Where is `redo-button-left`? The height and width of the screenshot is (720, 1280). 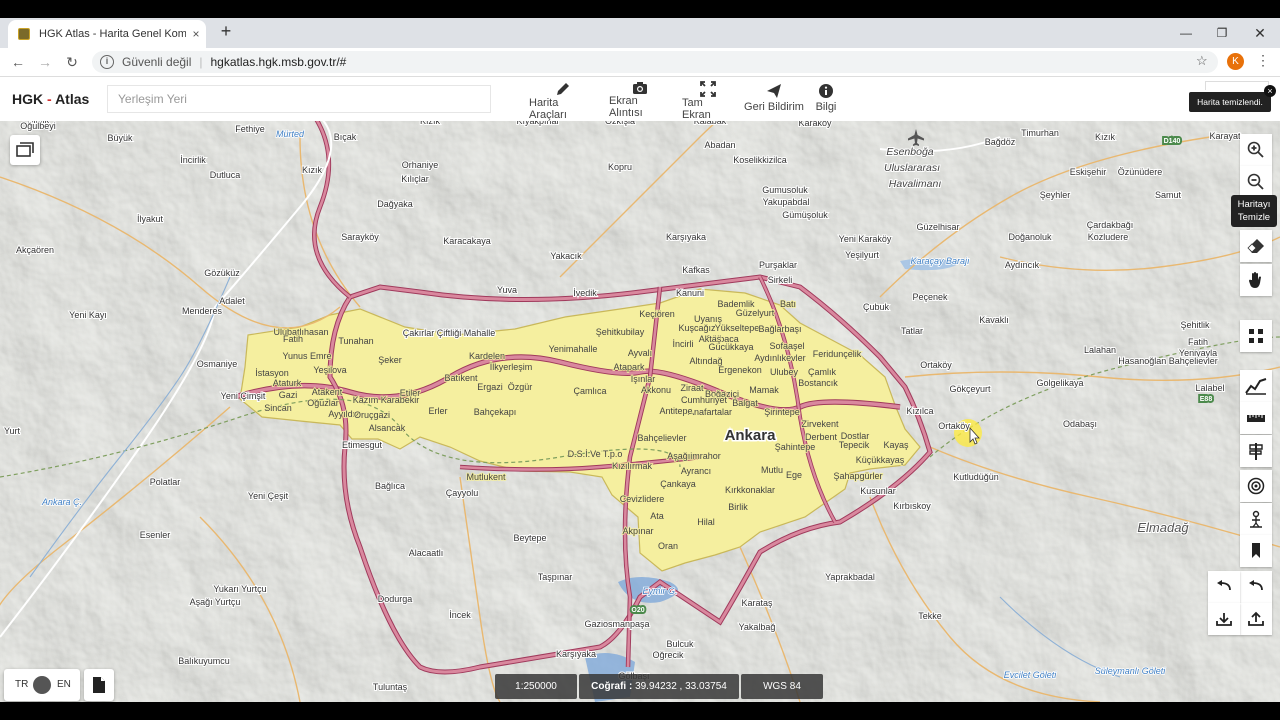 redo-button-left is located at coordinates (1224, 587).